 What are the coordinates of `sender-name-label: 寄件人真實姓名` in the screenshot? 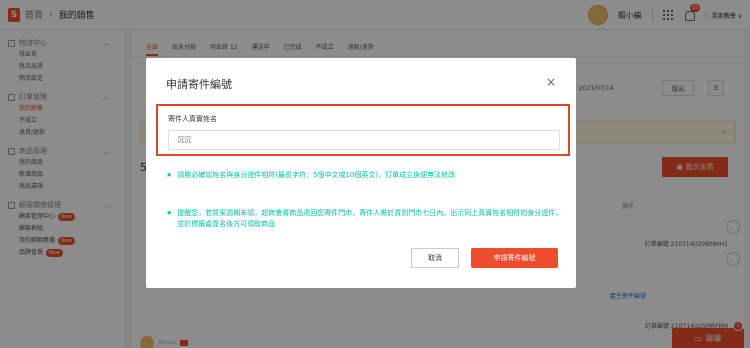 It's located at (192, 119).